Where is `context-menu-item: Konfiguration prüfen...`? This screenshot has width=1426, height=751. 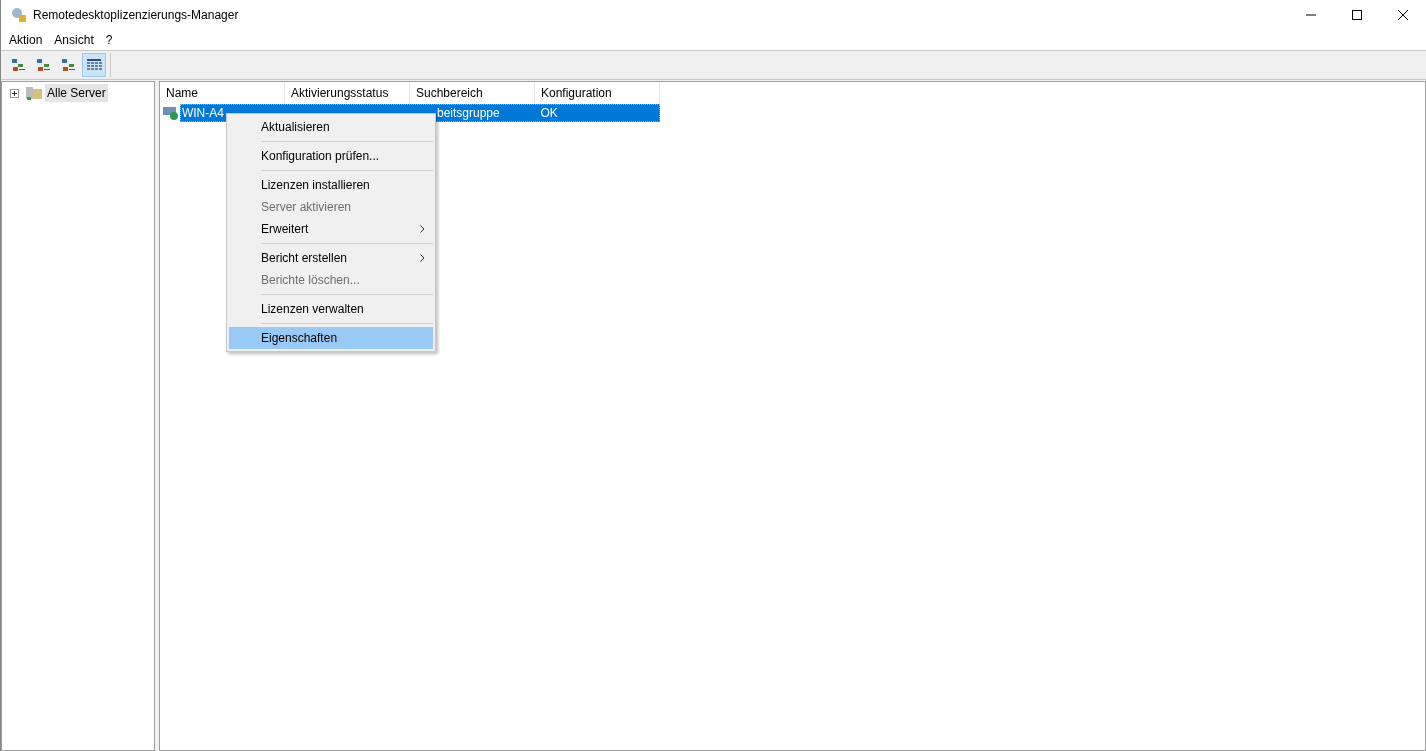 context-menu-item: Konfiguration prüfen... is located at coordinates (331, 156).